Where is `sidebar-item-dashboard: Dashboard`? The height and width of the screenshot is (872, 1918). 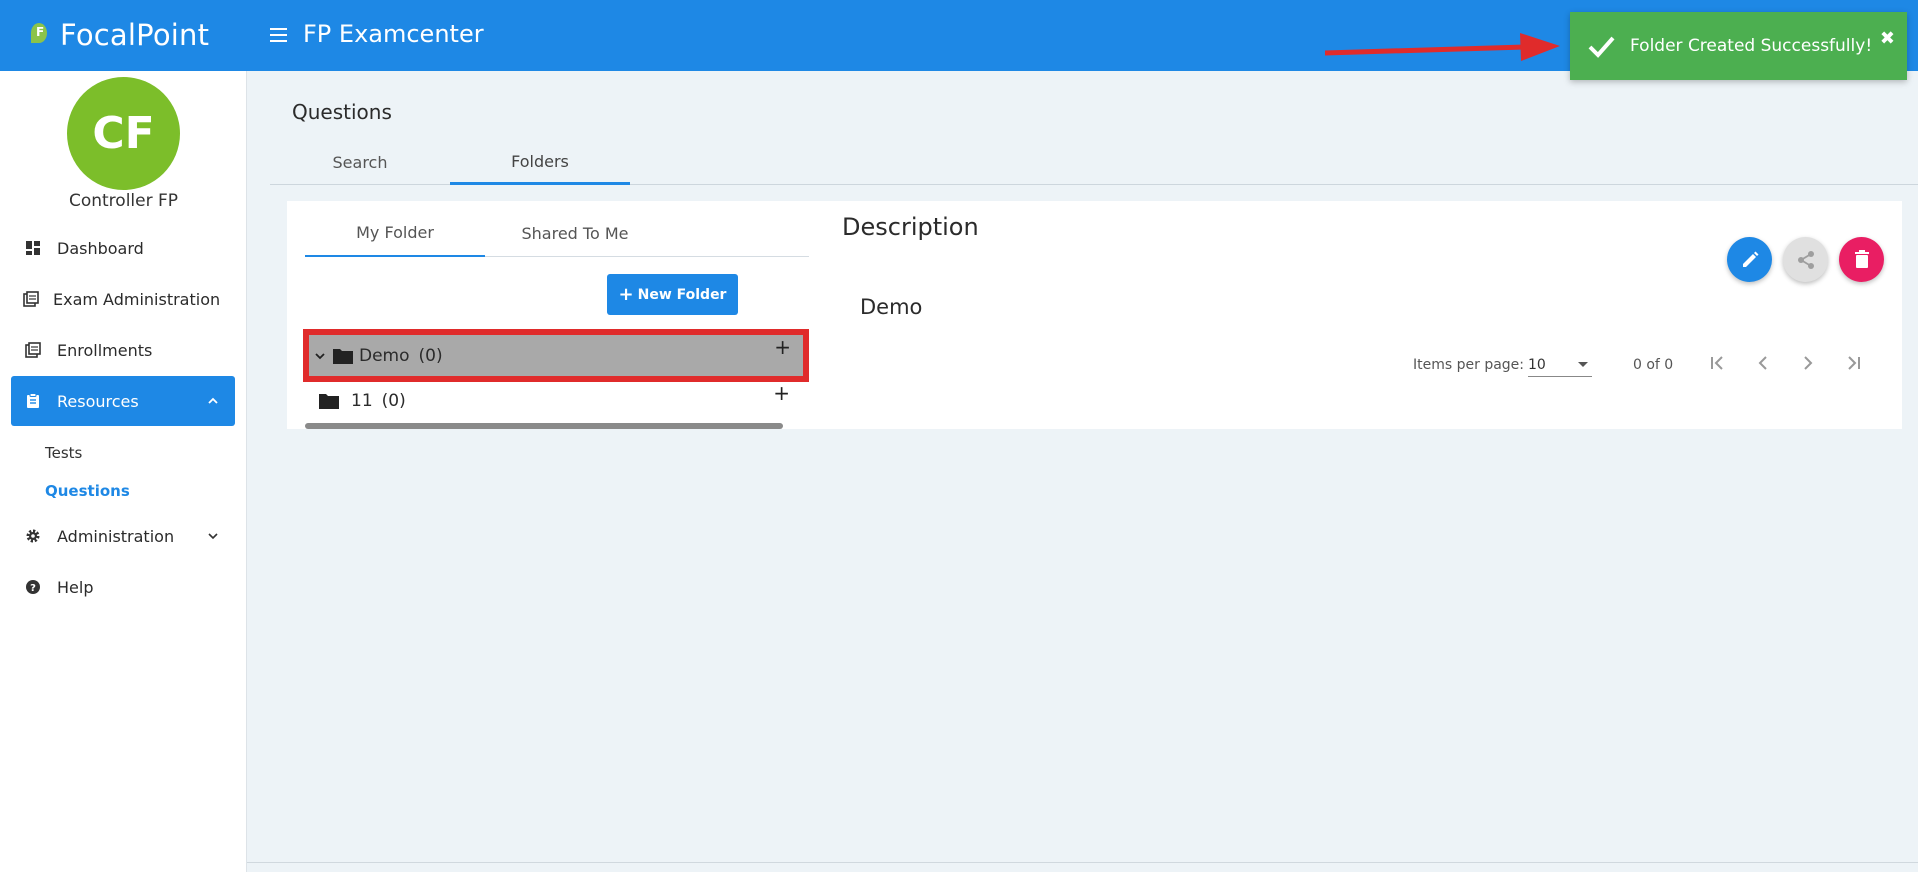
sidebar-item-dashboard: Dashboard is located at coordinates (123, 248).